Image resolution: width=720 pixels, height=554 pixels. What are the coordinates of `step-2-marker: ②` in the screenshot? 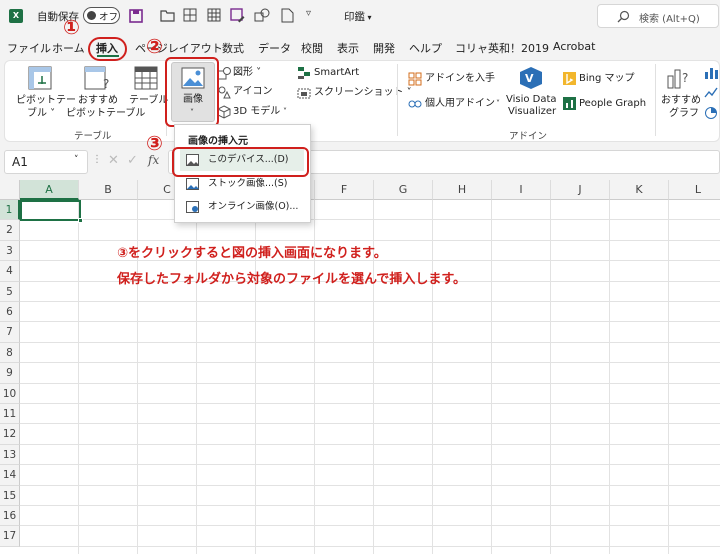 It's located at (154, 46).